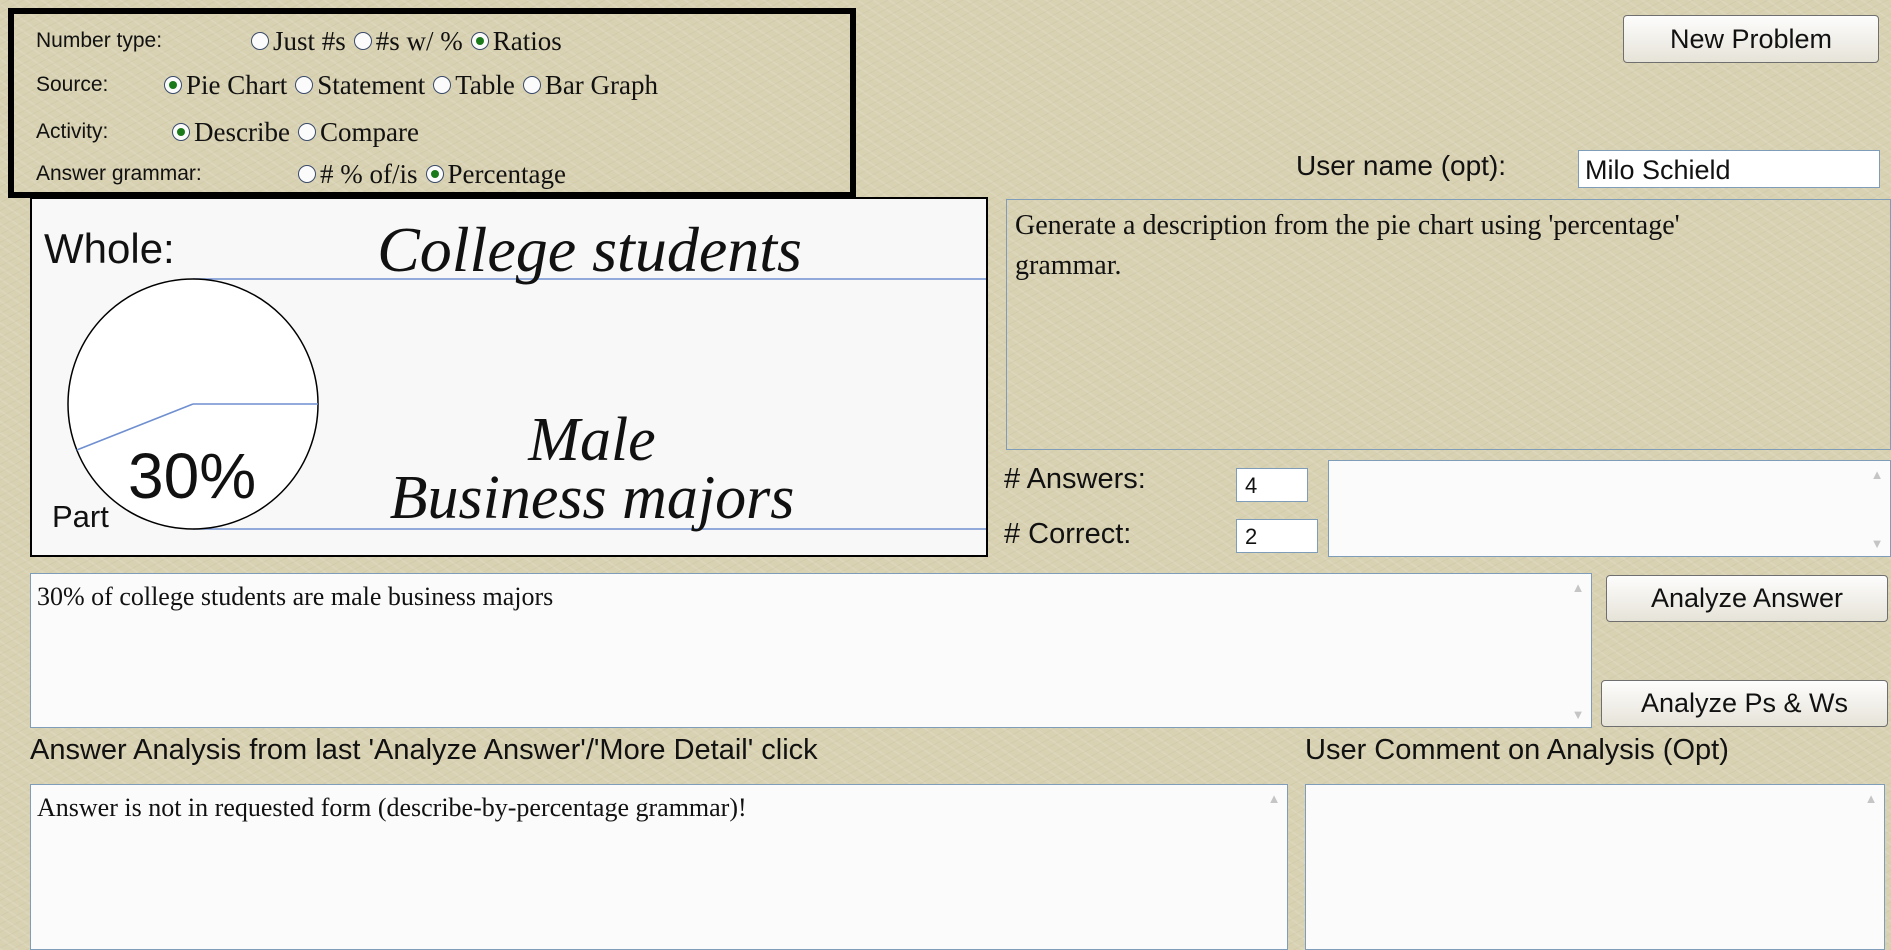  Describe the element at coordinates (589, 249) in the screenshot. I see `whole-text: College students` at that location.